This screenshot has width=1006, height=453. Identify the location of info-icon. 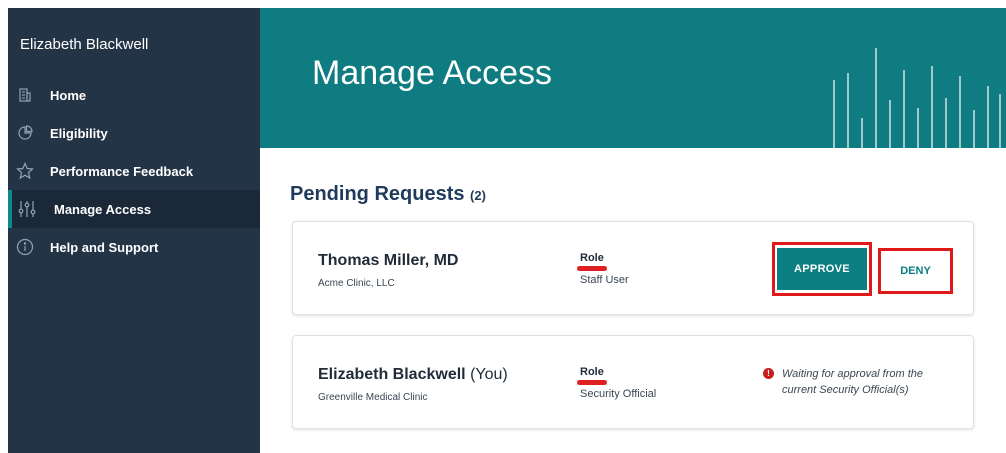
(25, 247).